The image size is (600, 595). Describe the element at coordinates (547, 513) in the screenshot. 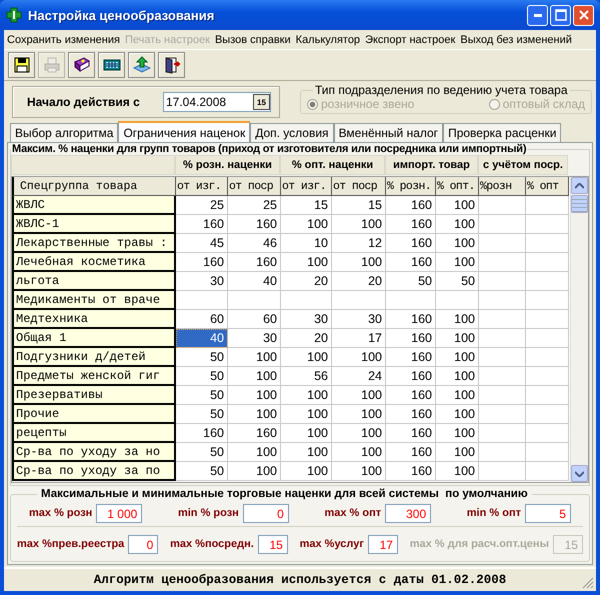

I see `input-field: 5` at that location.